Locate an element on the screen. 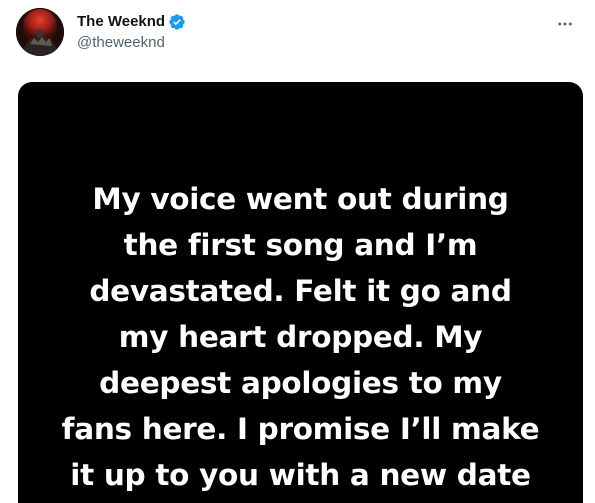  more-options-button is located at coordinates (565, 24).